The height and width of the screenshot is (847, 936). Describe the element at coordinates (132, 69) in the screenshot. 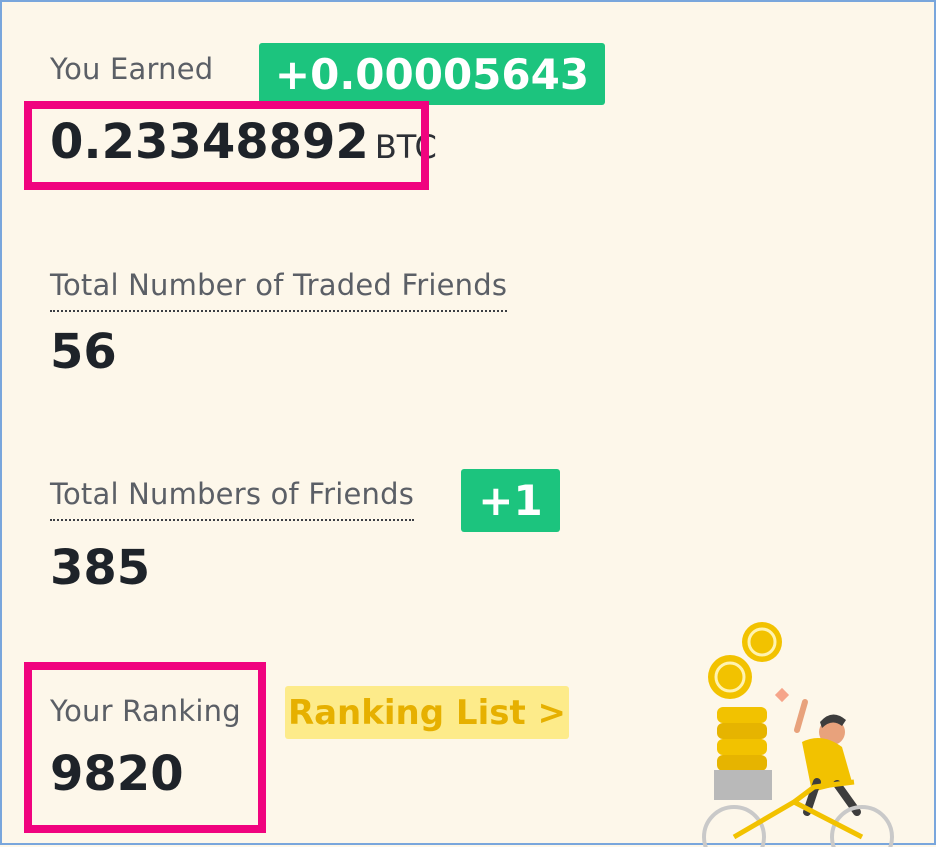

I see `earned-label: You Earned` at that location.